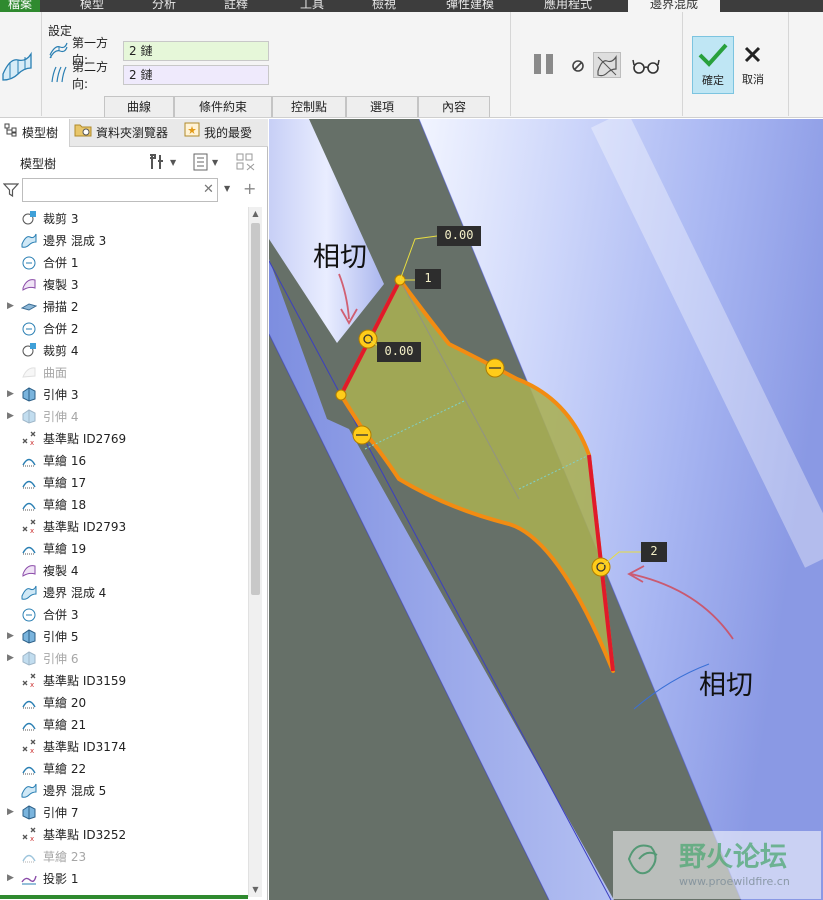  What do you see at coordinates (123, 438) in the screenshot?
I see `tree-item: x 基準點 ID2769` at bounding box center [123, 438].